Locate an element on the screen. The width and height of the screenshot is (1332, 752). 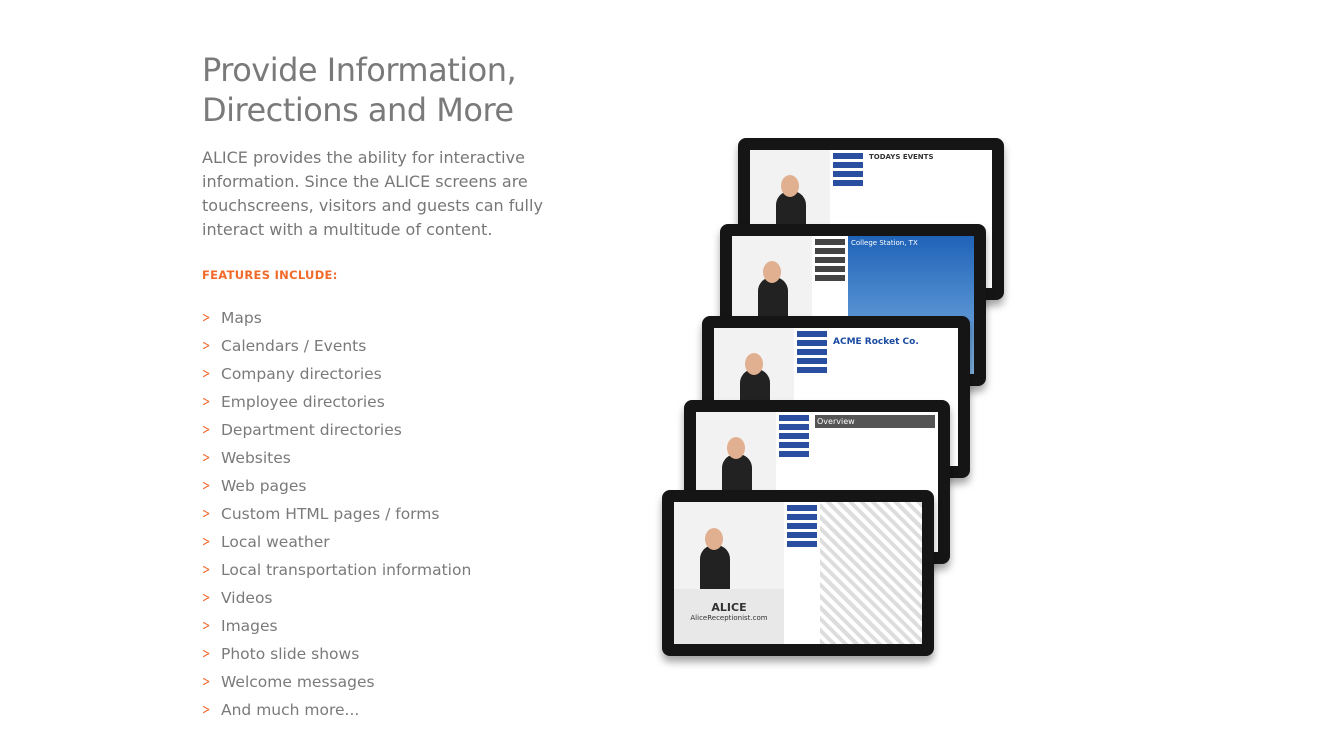
feature-label: Custom HTML pages / forms is located at coordinates (330, 514).